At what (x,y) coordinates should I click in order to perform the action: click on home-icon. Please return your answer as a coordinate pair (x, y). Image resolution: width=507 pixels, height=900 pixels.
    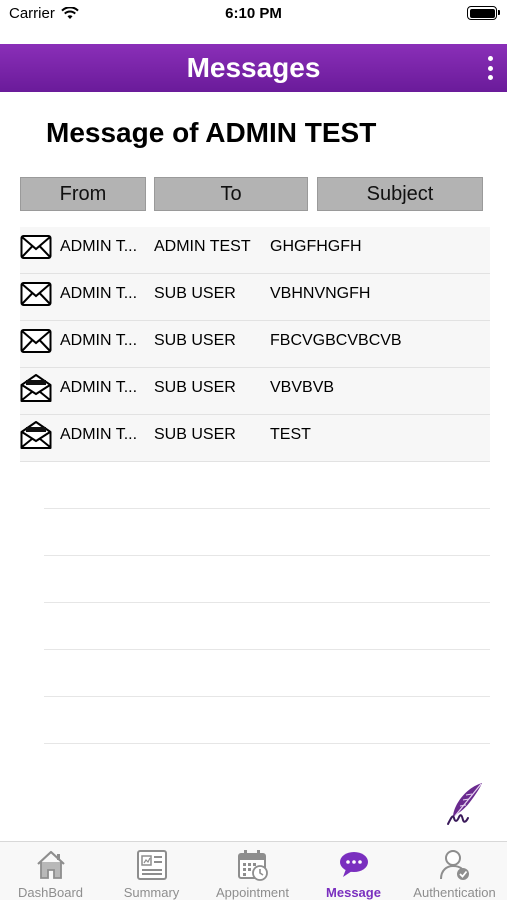
    Looking at the image, I should click on (50, 864).